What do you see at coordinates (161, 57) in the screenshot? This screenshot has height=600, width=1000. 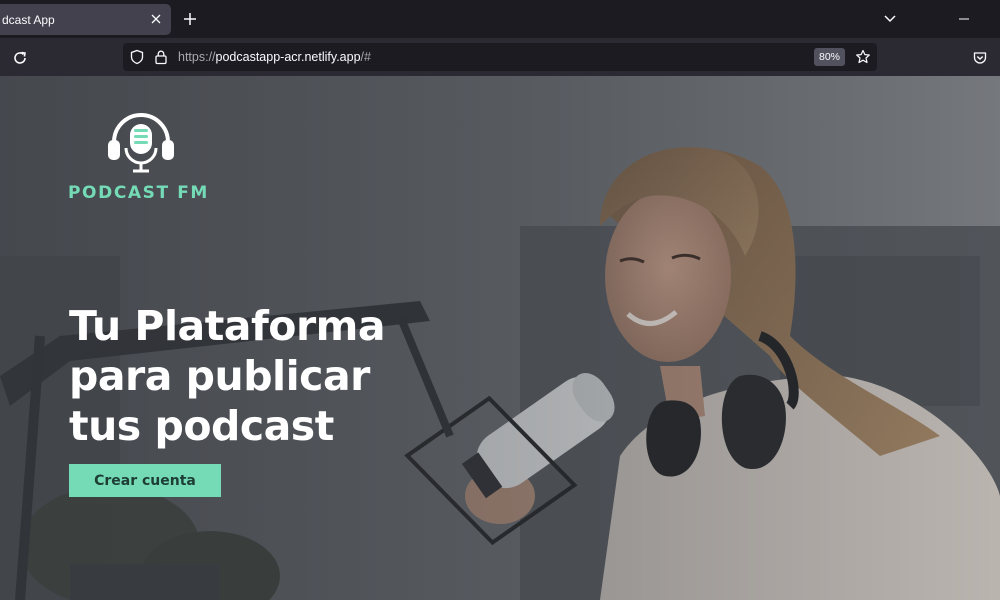 I see `lock-icon` at bounding box center [161, 57].